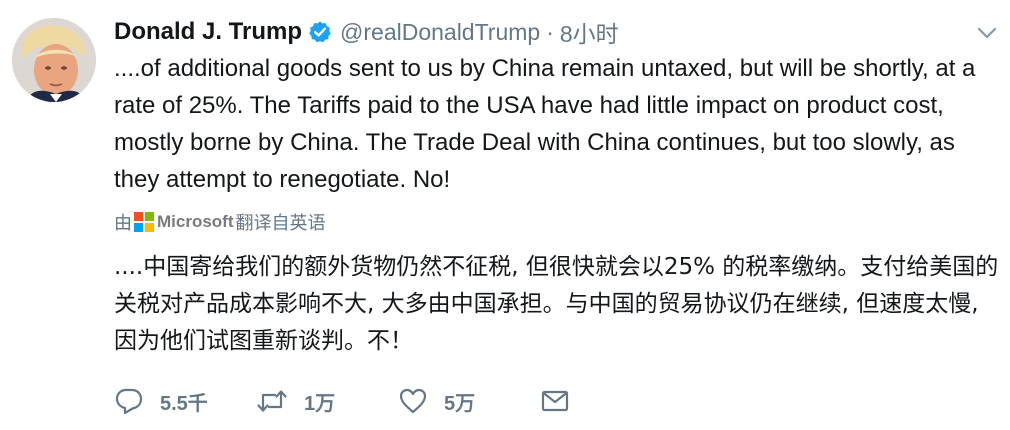  Describe the element at coordinates (129, 401) in the screenshot. I see `reply-icon` at that location.